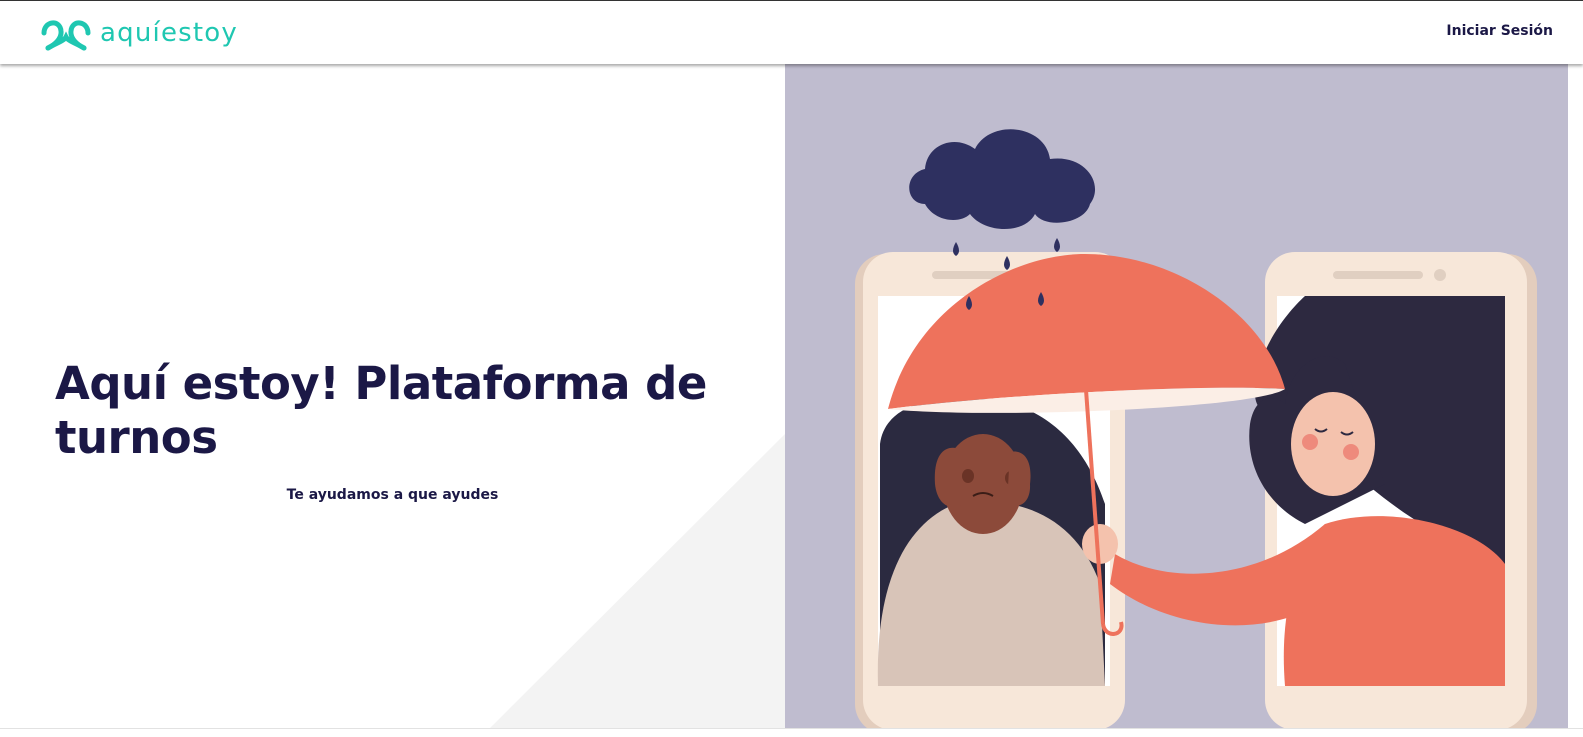 This screenshot has height=737, width=1583. Describe the element at coordinates (169, 33) in the screenshot. I see `brand-name: aquíestoy` at that location.